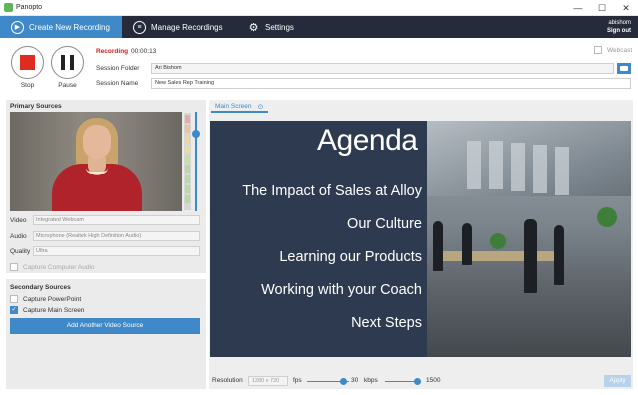  What do you see at coordinates (433, 380) in the screenshot?
I see `kbps-value: 1500` at bounding box center [433, 380].